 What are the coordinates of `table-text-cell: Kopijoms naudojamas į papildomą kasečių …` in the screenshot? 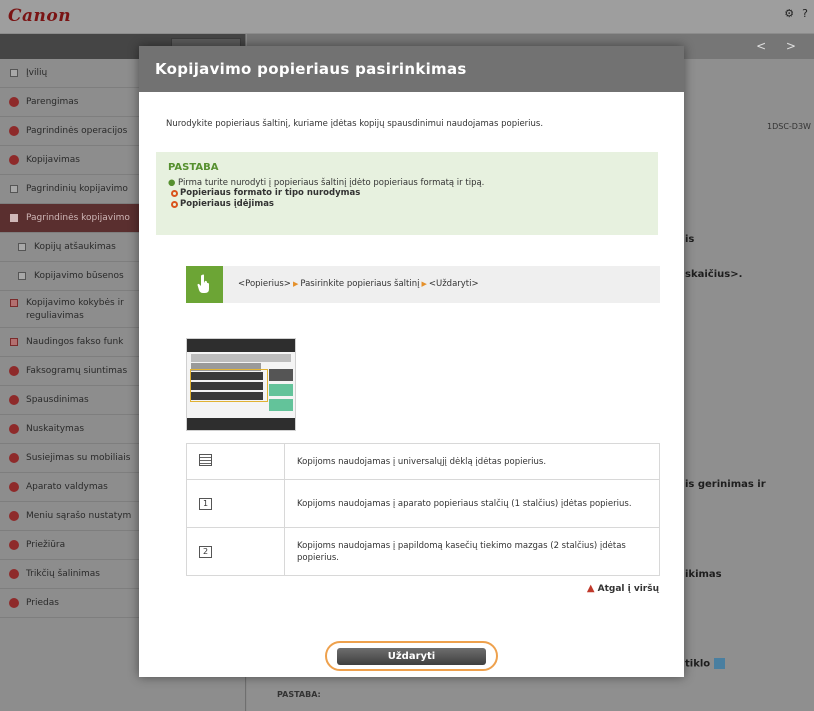 It's located at (472, 551).